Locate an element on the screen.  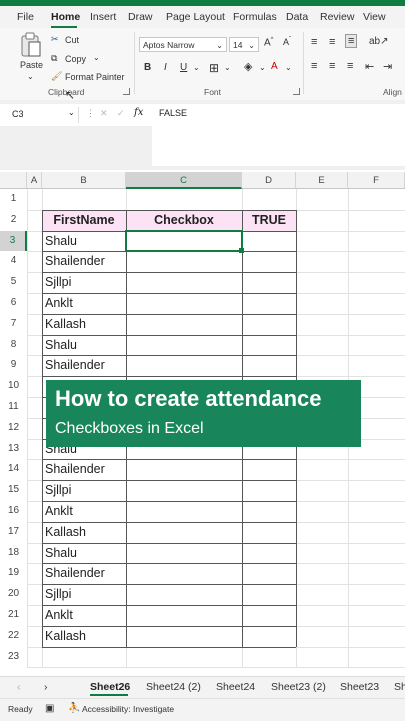
accessibility-icon: ⛹ is located at coordinates (74, 708).